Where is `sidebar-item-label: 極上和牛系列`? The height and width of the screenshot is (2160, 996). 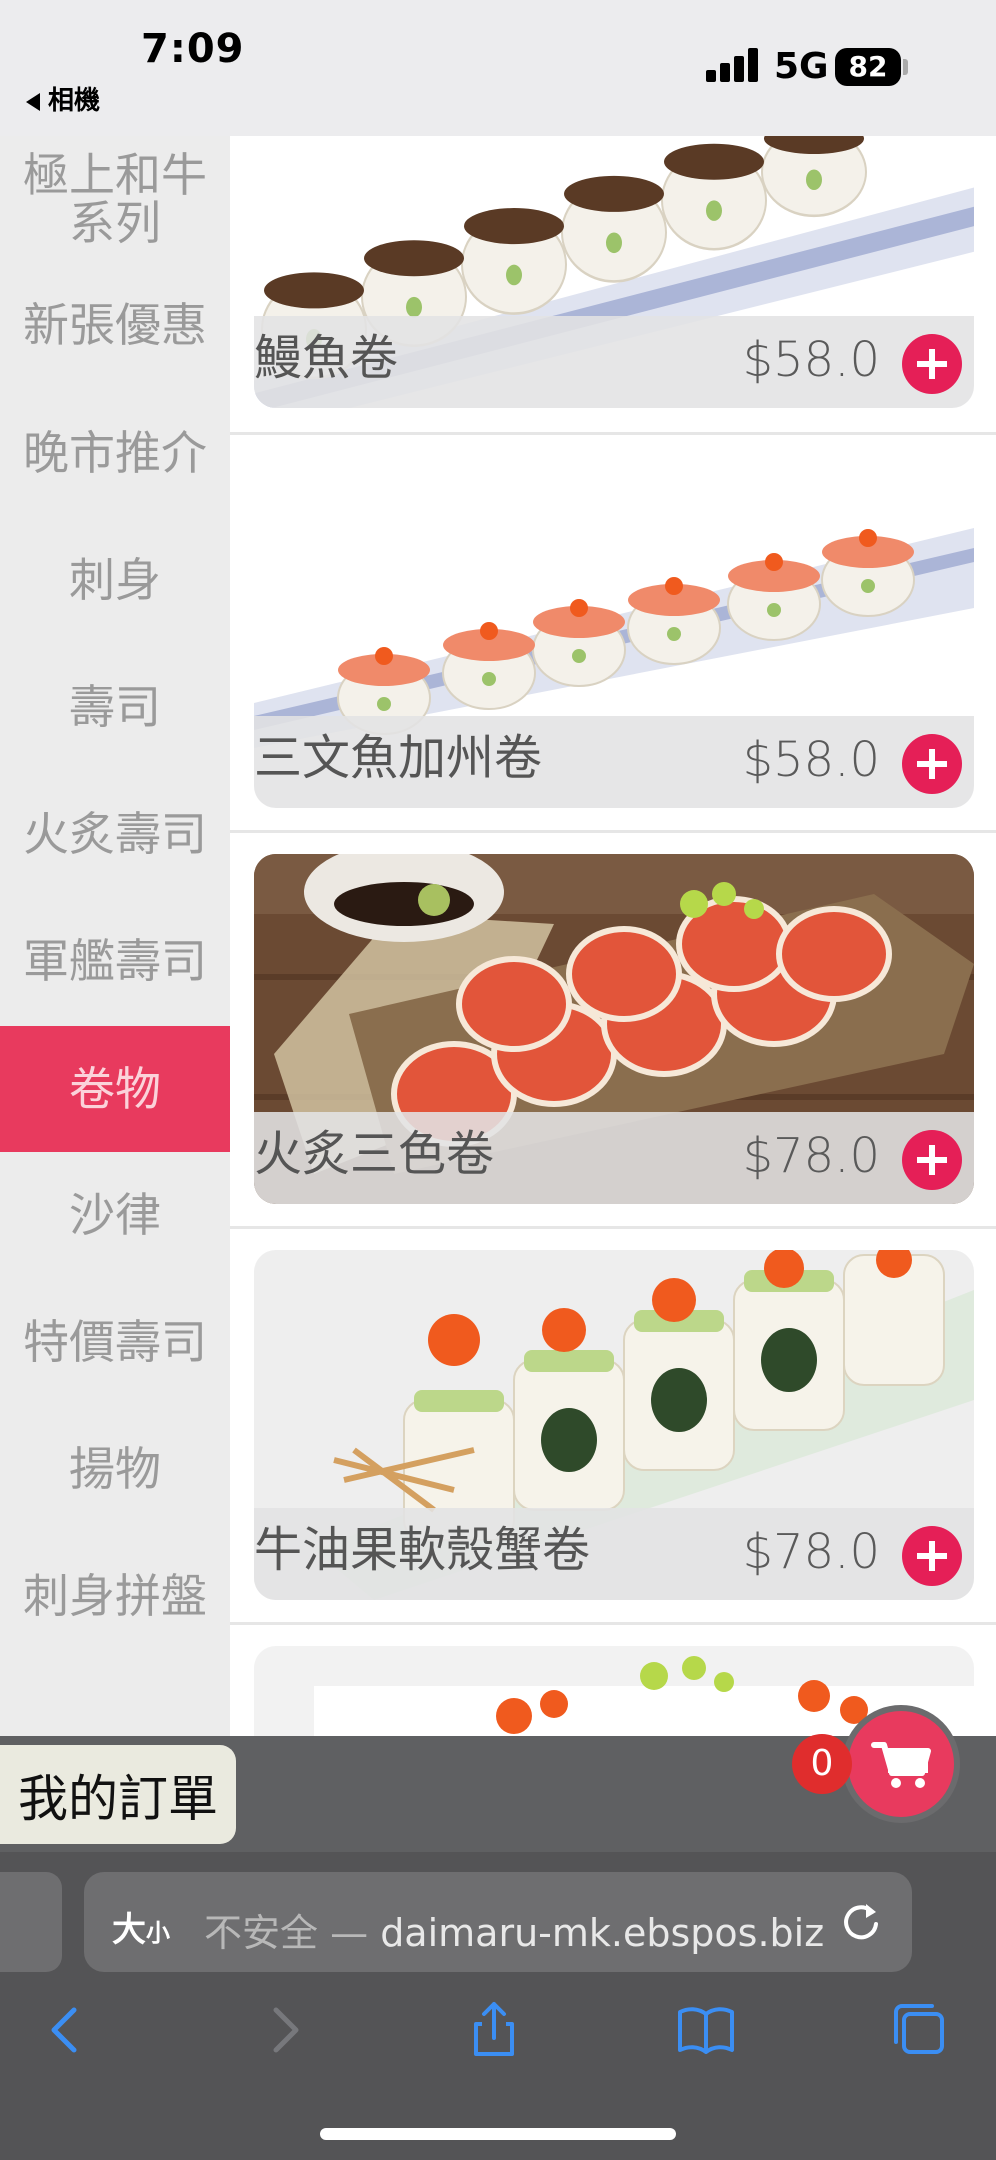 sidebar-item-label: 極上和牛系列 is located at coordinates (115, 199).